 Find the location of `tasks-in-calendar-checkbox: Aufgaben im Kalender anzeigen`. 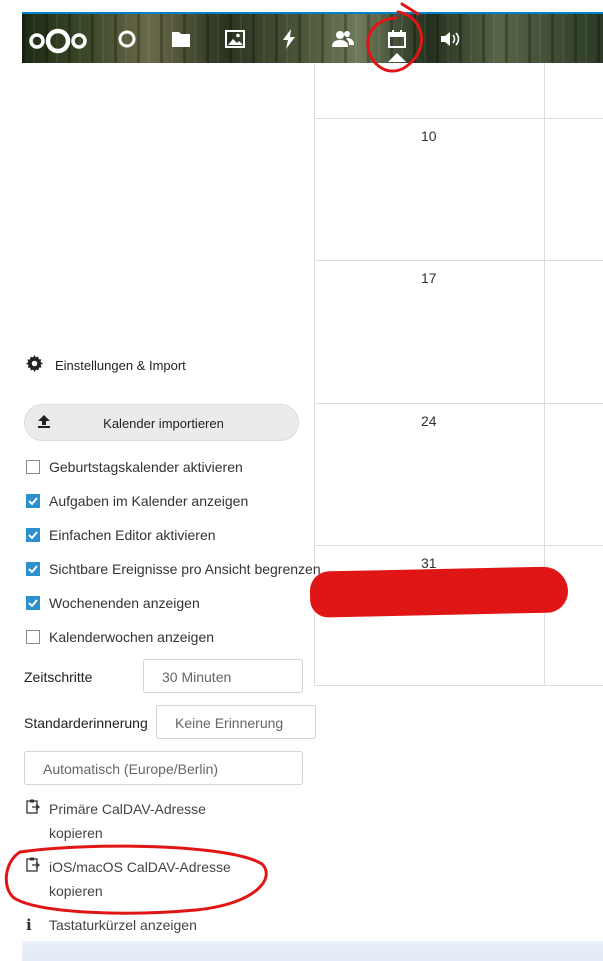

tasks-in-calendar-checkbox: Aufgaben im Kalender anzeigen is located at coordinates (137, 501).